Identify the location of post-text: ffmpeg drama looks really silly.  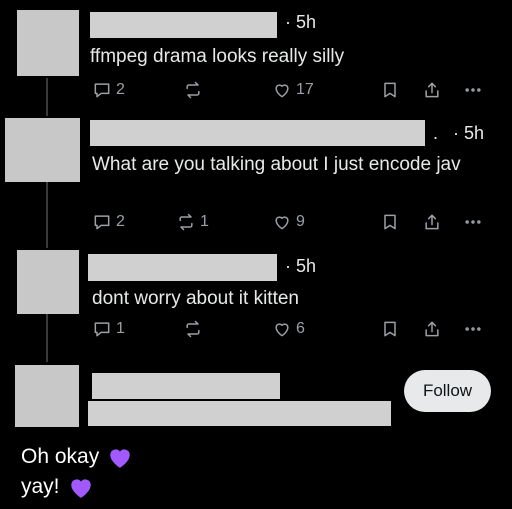
(217, 56).